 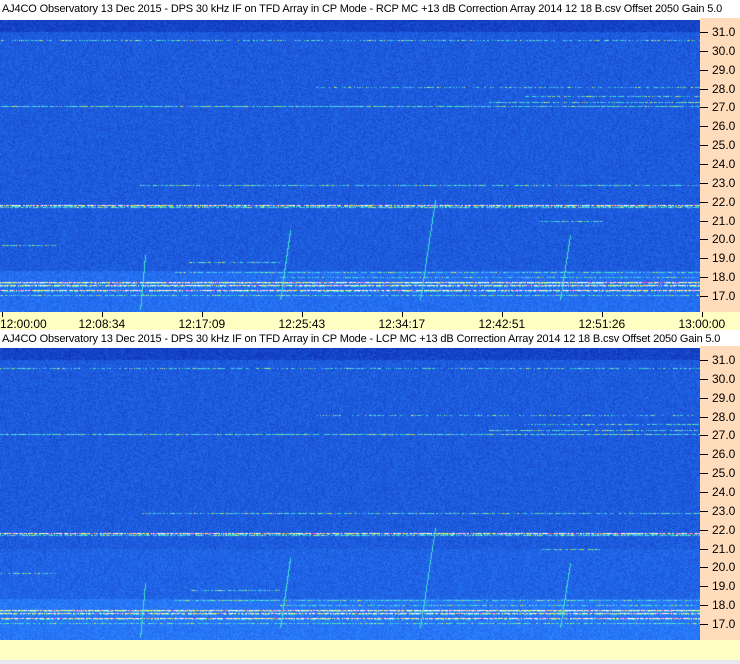 What do you see at coordinates (602, 324) in the screenshot?
I see `x-tick-label: 12:51:26` at bounding box center [602, 324].